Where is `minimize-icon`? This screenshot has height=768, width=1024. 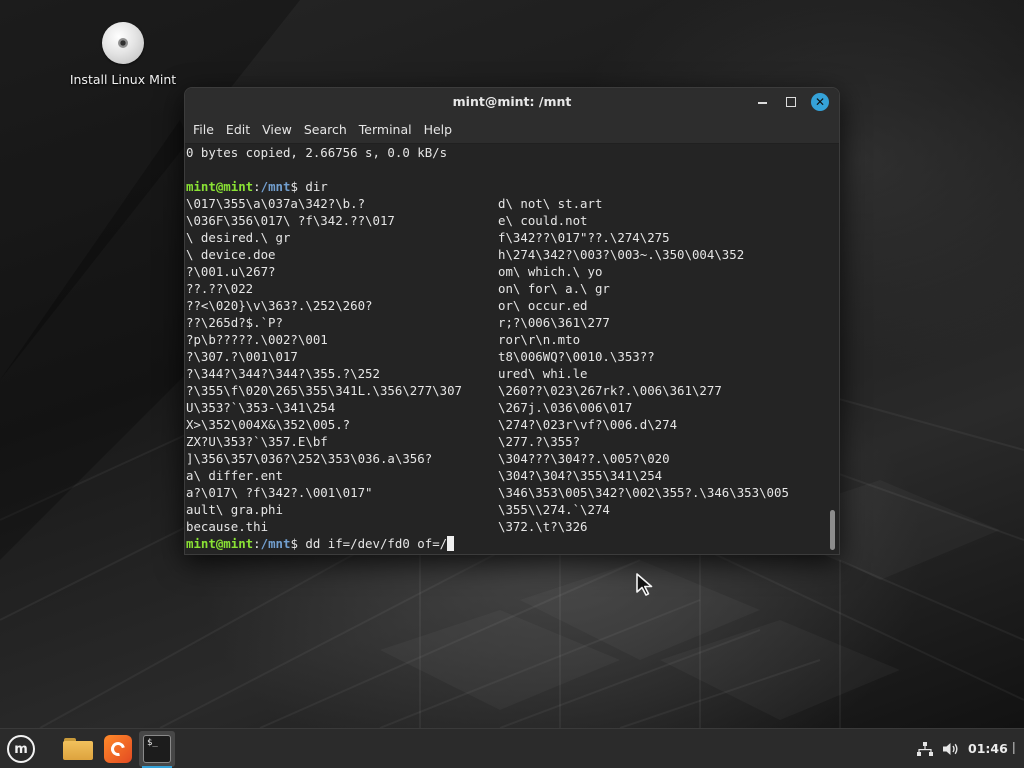
minimize-icon is located at coordinates (762, 103).